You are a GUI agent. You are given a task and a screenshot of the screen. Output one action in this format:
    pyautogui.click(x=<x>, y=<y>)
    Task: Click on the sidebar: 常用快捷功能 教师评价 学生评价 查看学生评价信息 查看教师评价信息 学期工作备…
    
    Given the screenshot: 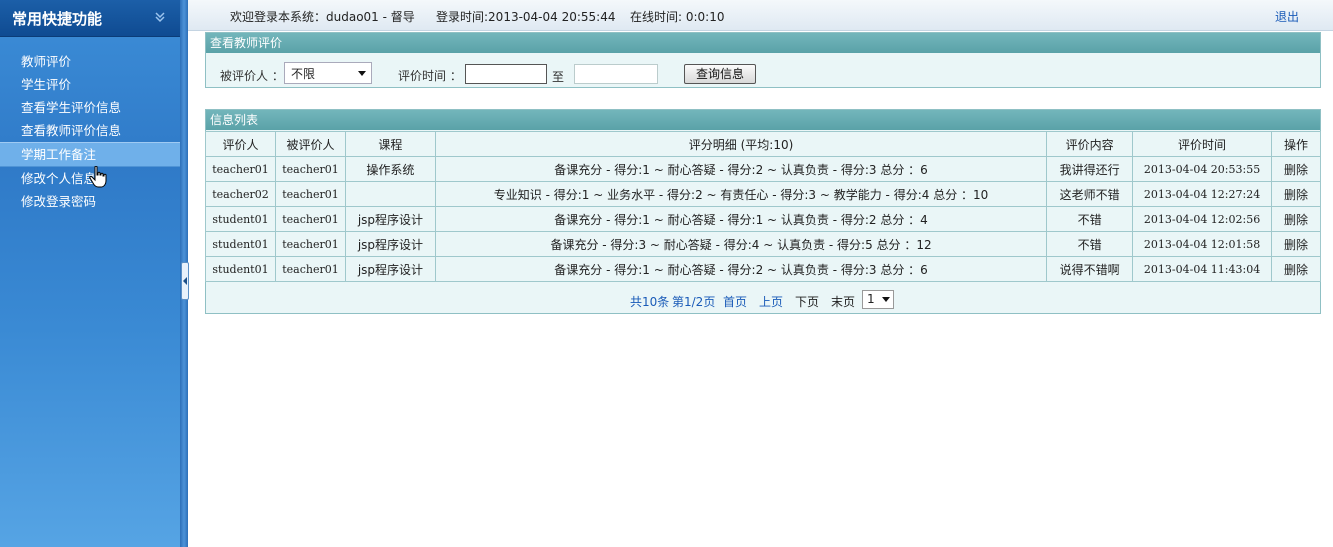 What is the action you would take?
    pyautogui.click(x=90, y=273)
    